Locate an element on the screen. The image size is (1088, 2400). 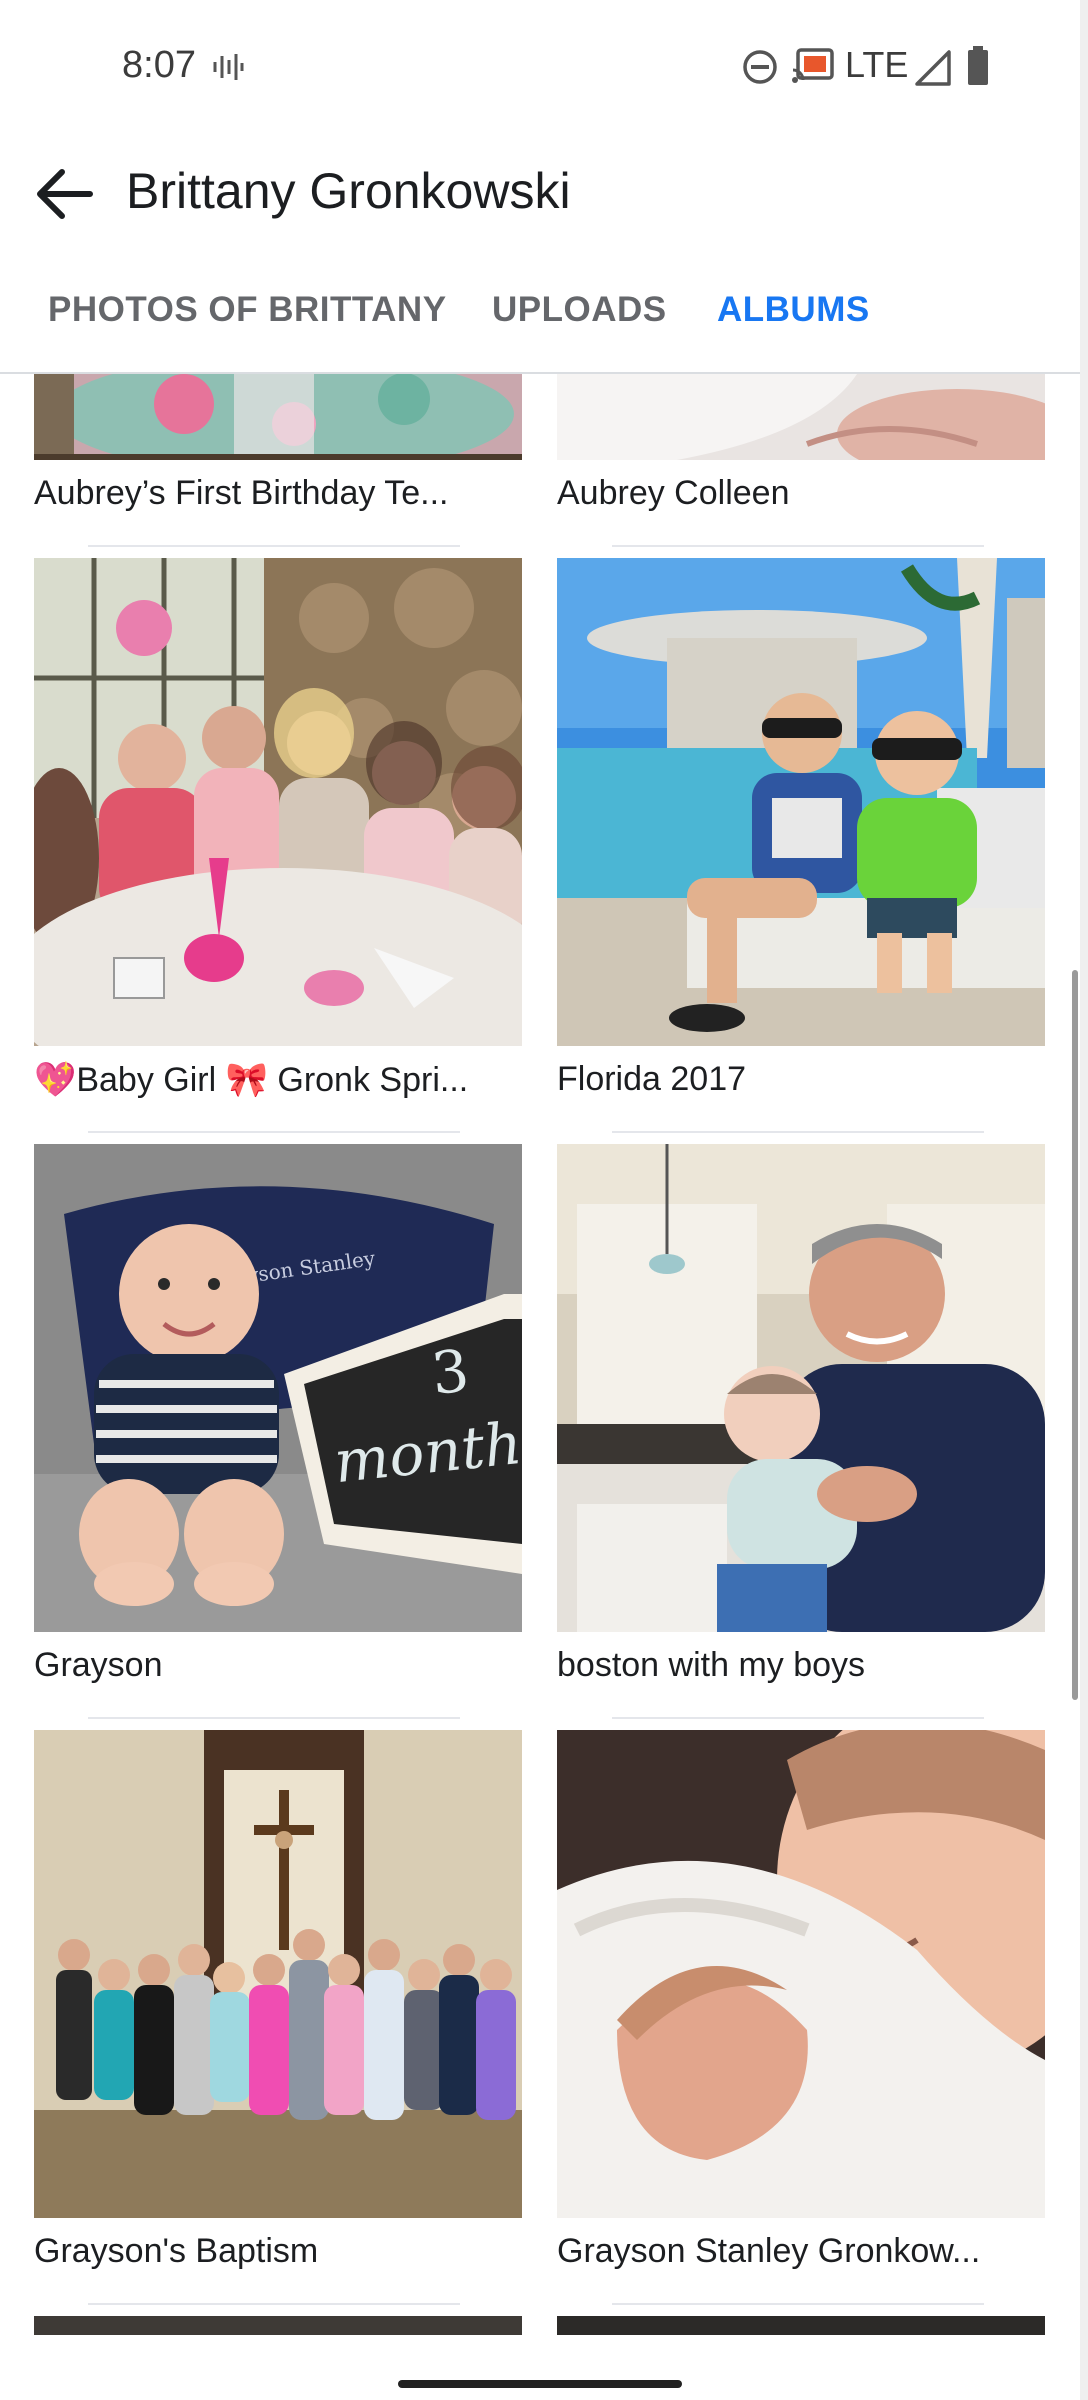
album-caption: Grayson's Baptism is located at coordinates (176, 2251).